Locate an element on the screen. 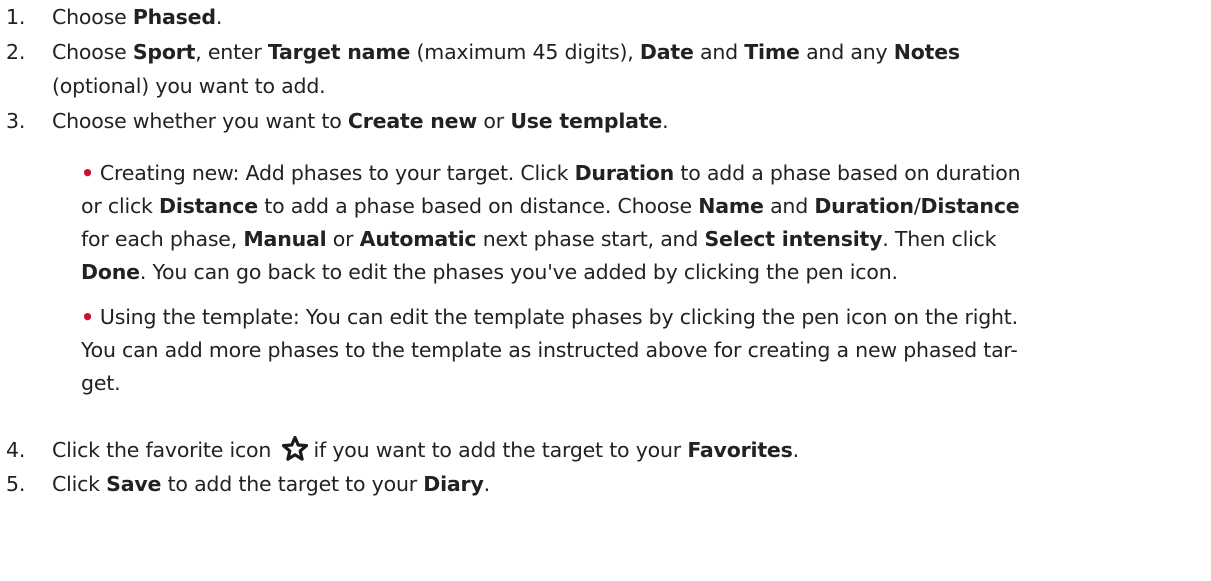 This screenshot has width=1211, height=581. step-2-continued: (optional) you want to add. is located at coordinates (189, 86).